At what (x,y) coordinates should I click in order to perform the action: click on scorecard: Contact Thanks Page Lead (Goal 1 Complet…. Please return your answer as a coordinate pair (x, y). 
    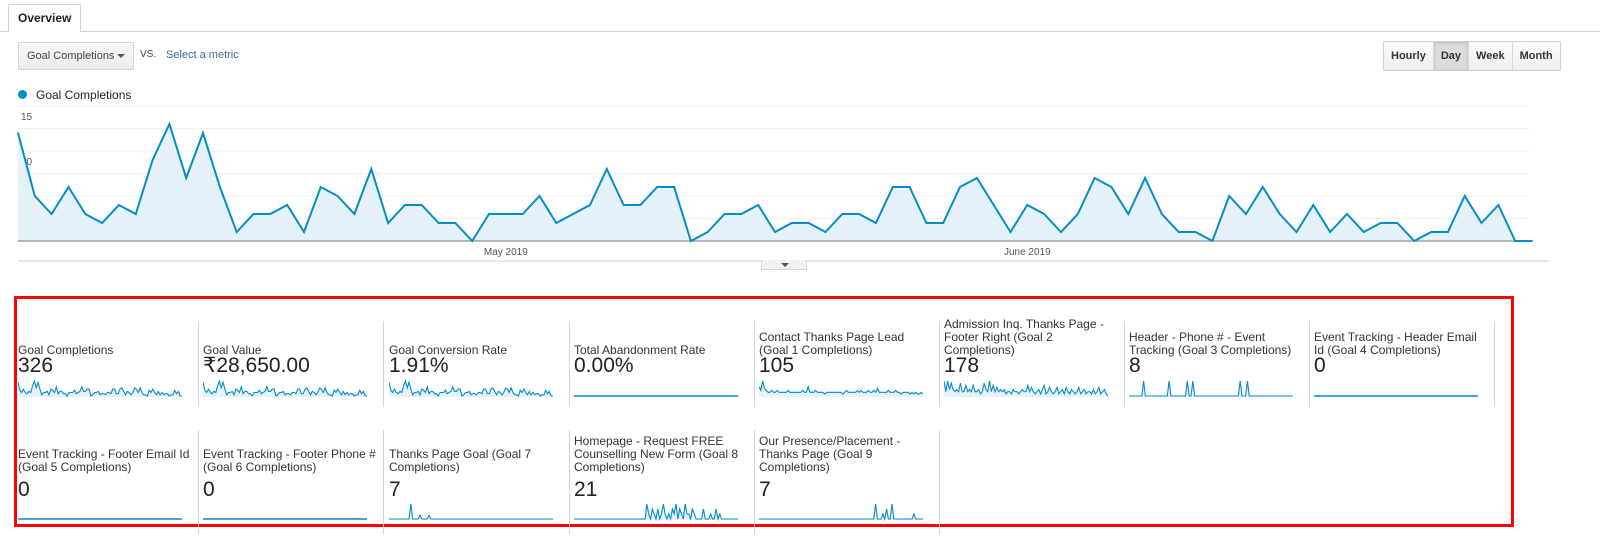
    Looking at the image, I should click on (847, 364).